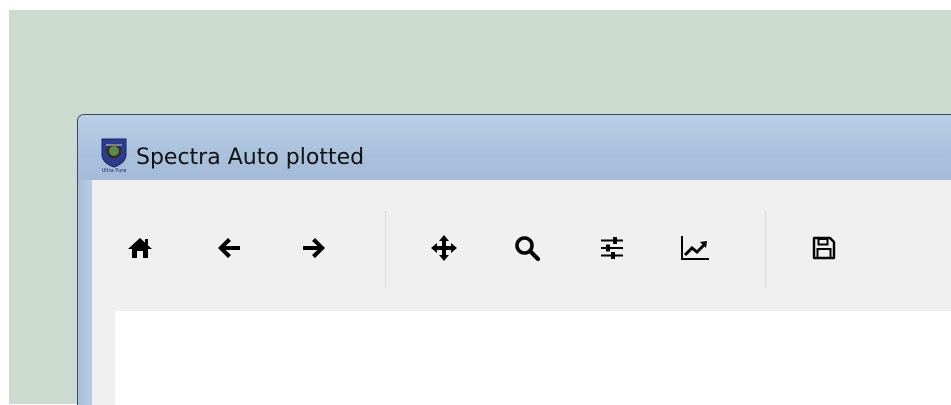  I want to click on arrow-right-icon, so click(314, 248).